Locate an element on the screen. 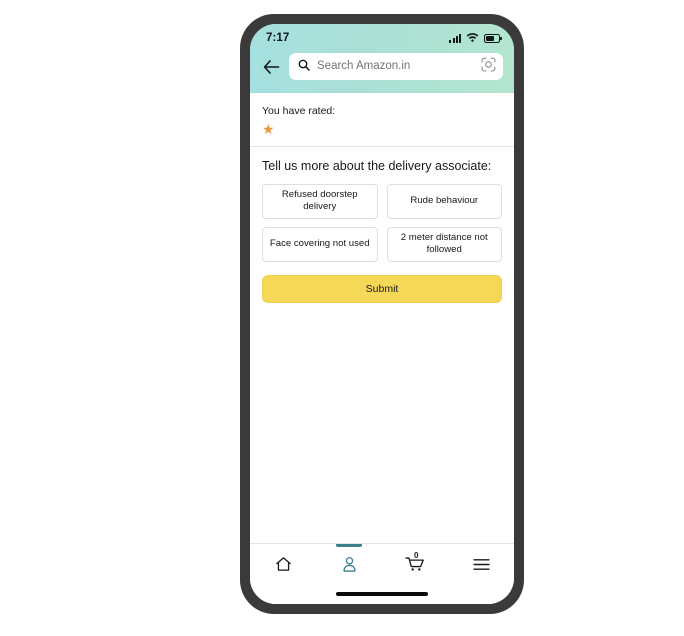 This screenshot has width=684, height=636. active-tab-indicator is located at coordinates (349, 545).